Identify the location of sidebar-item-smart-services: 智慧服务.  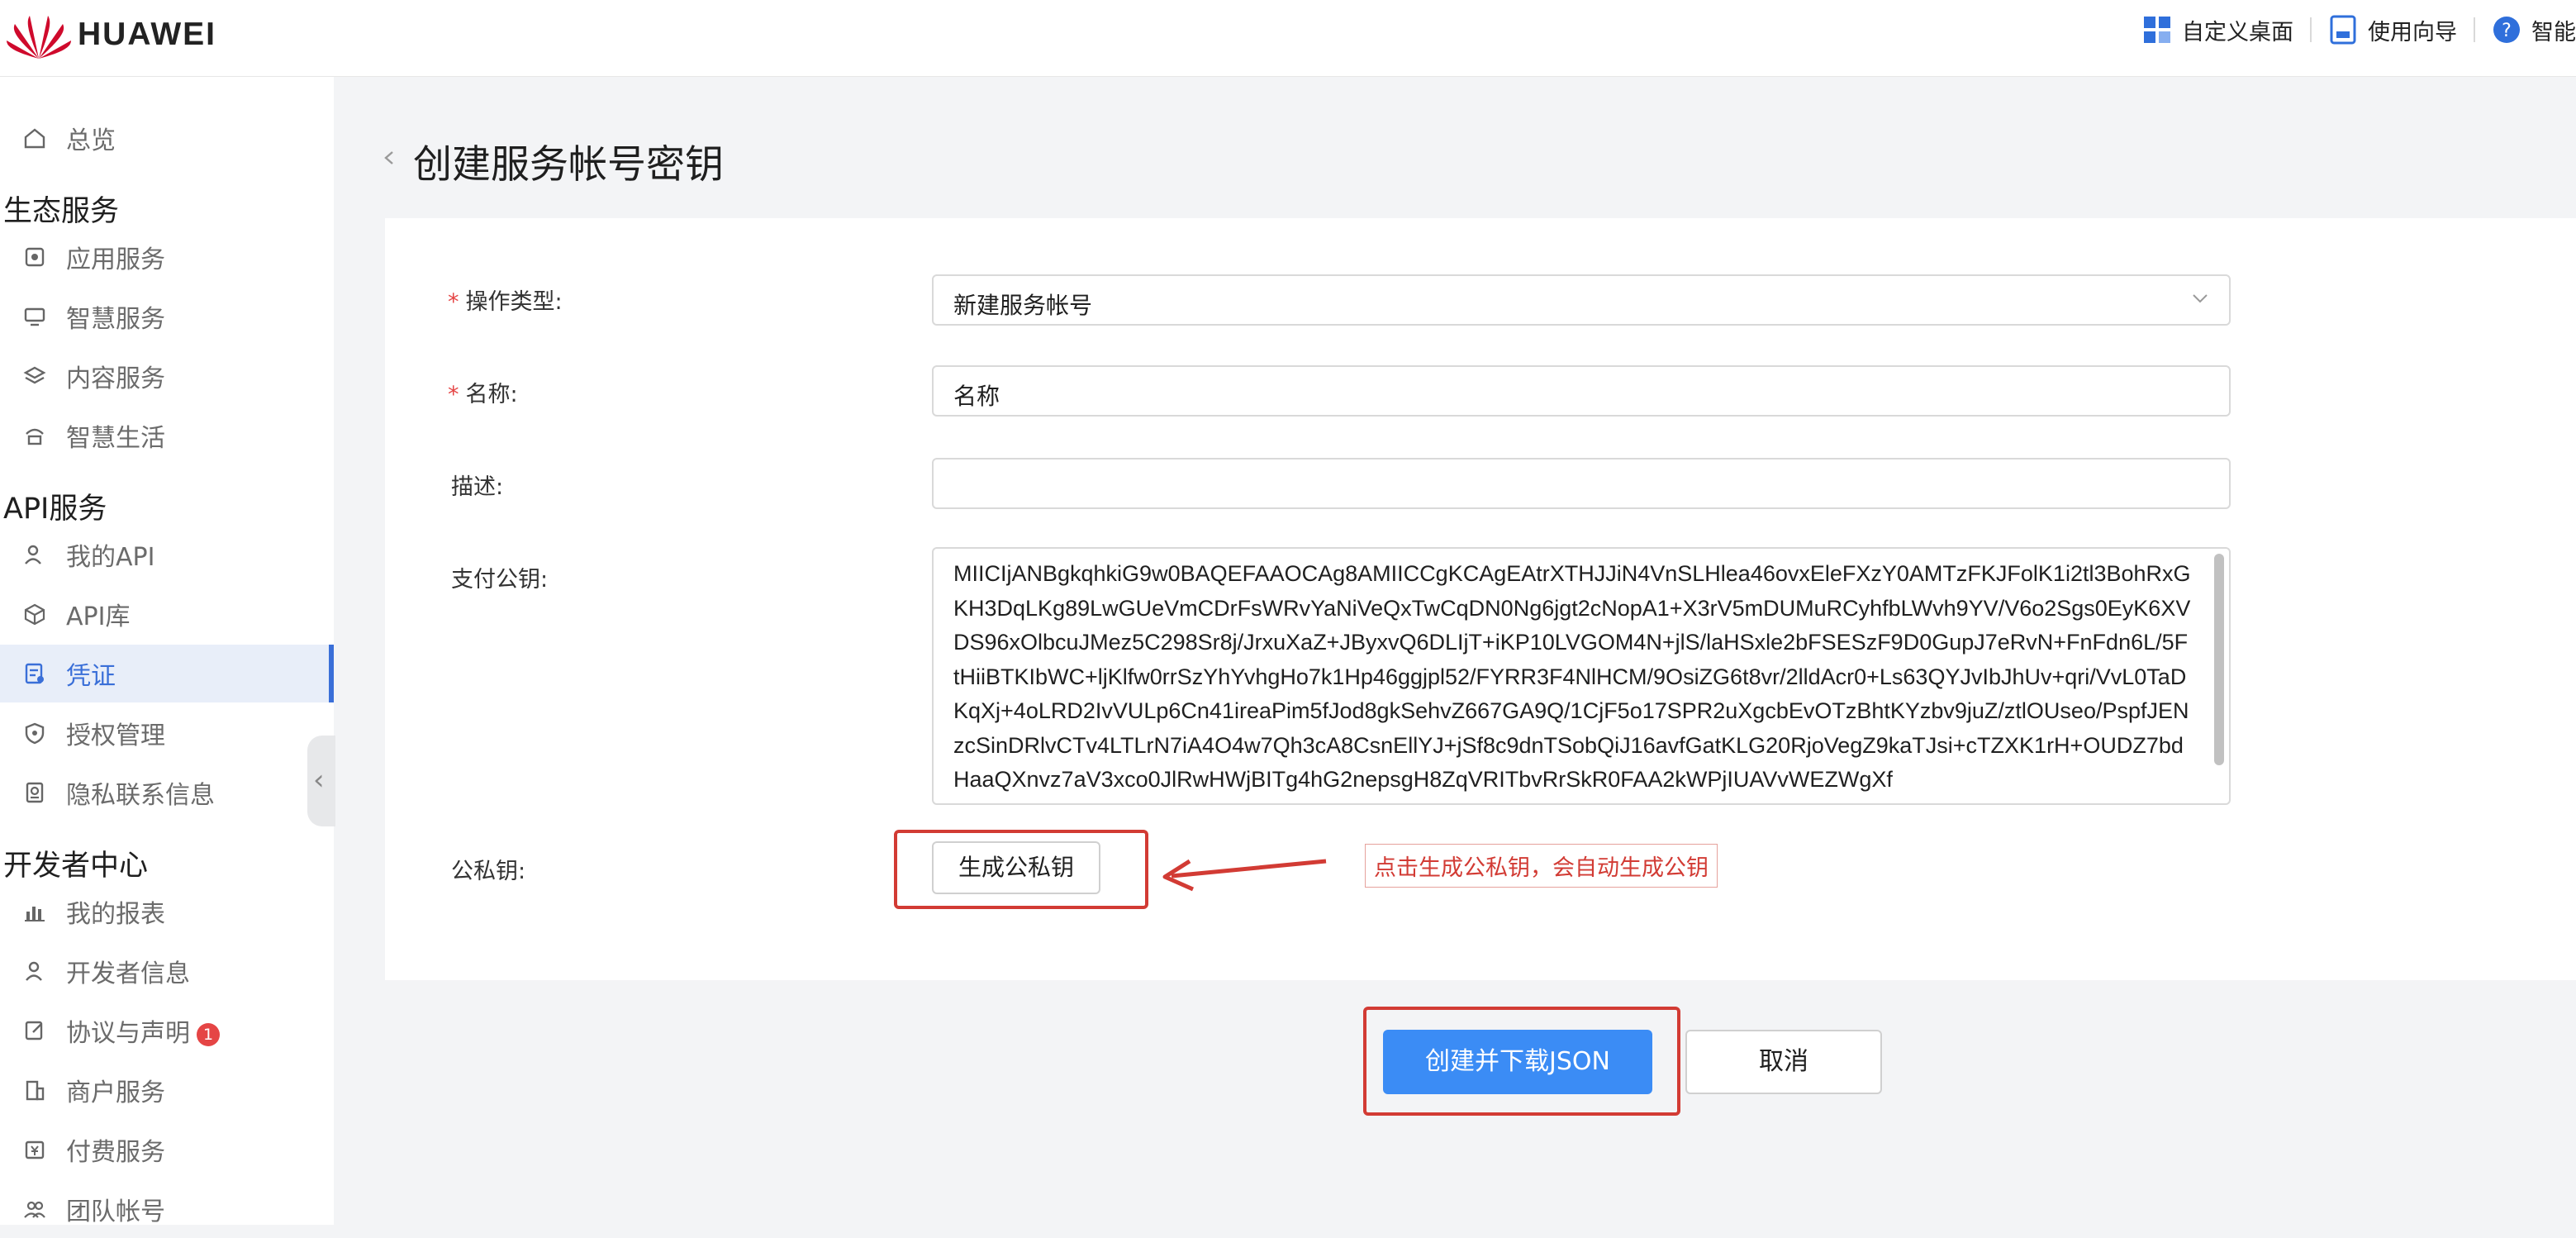
(167, 317).